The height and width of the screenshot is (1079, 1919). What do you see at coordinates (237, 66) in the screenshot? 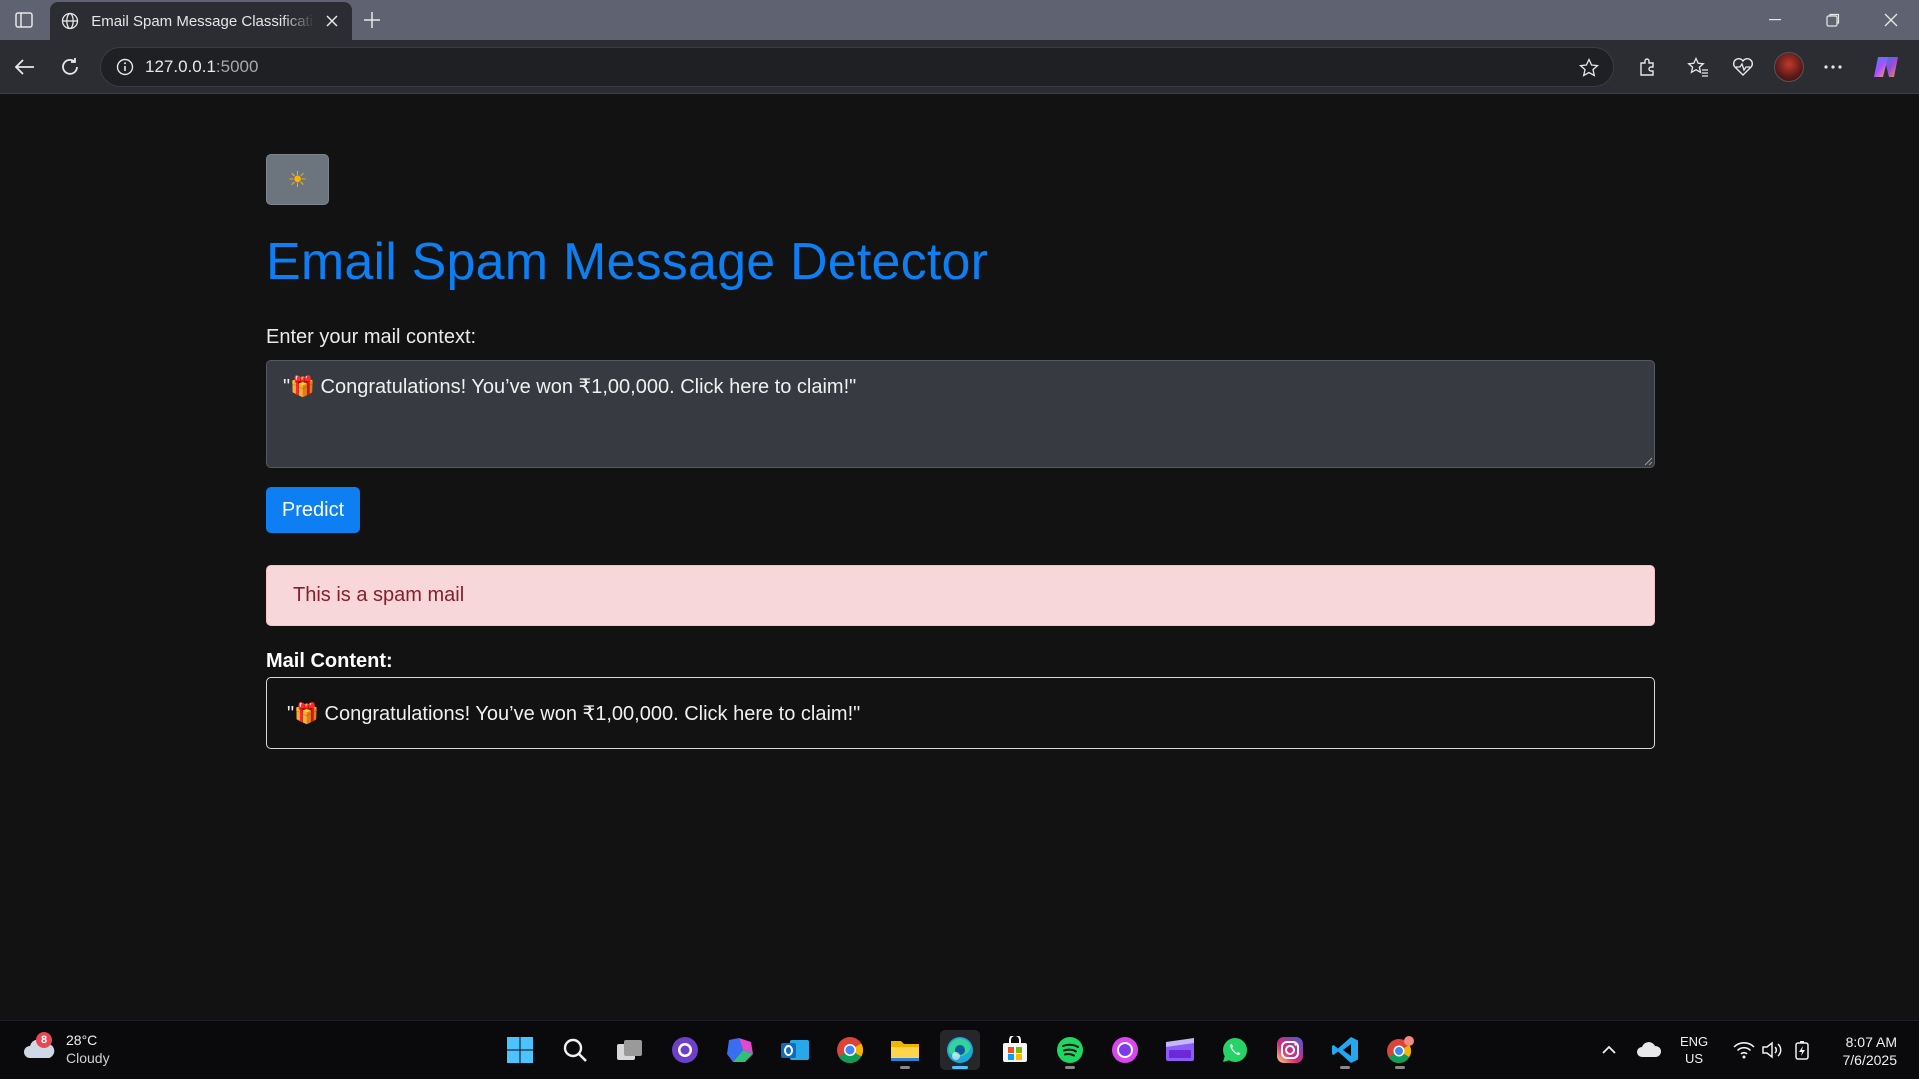
I see `url-port: :5000` at bounding box center [237, 66].